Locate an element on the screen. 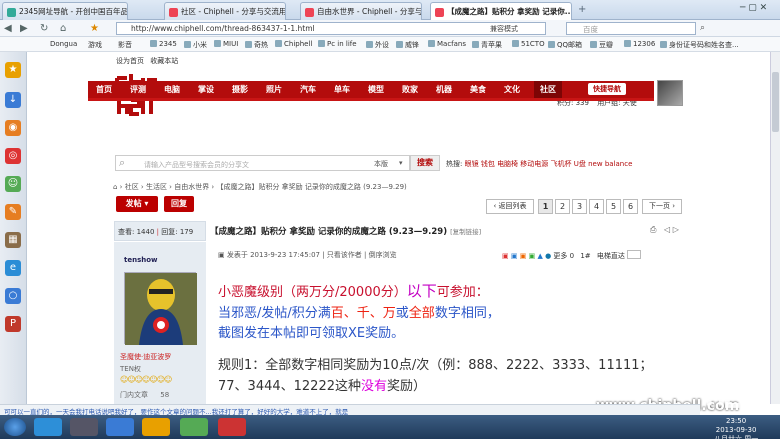 The height and width of the screenshot is (444, 780). bookmark: 51CTO is located at coordinates (528, 44).